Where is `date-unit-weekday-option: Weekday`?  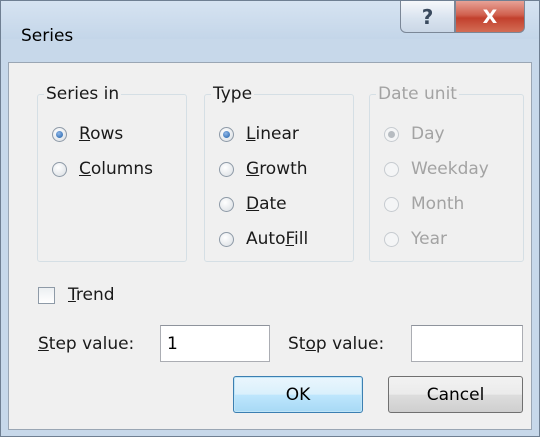 date-unit-weekday-option: Weekday is located at coordinates (436, 169).